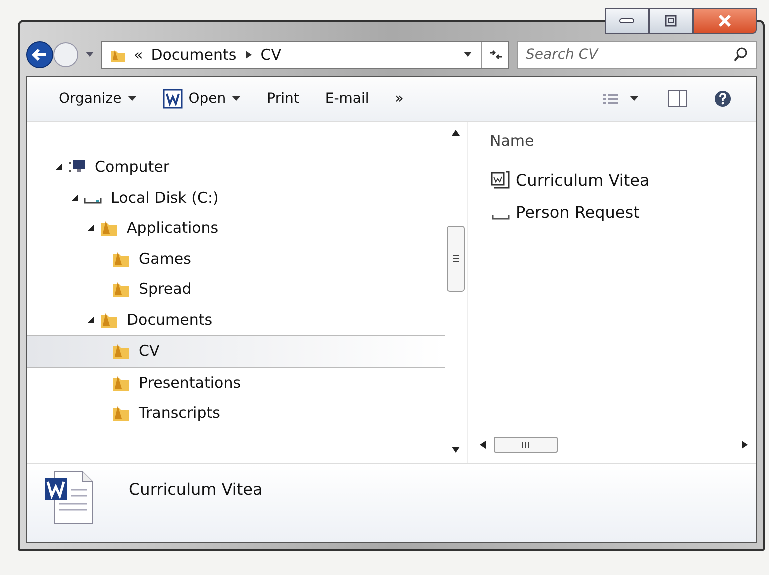  I want to click on tree-item: CV, so click(236, 351).